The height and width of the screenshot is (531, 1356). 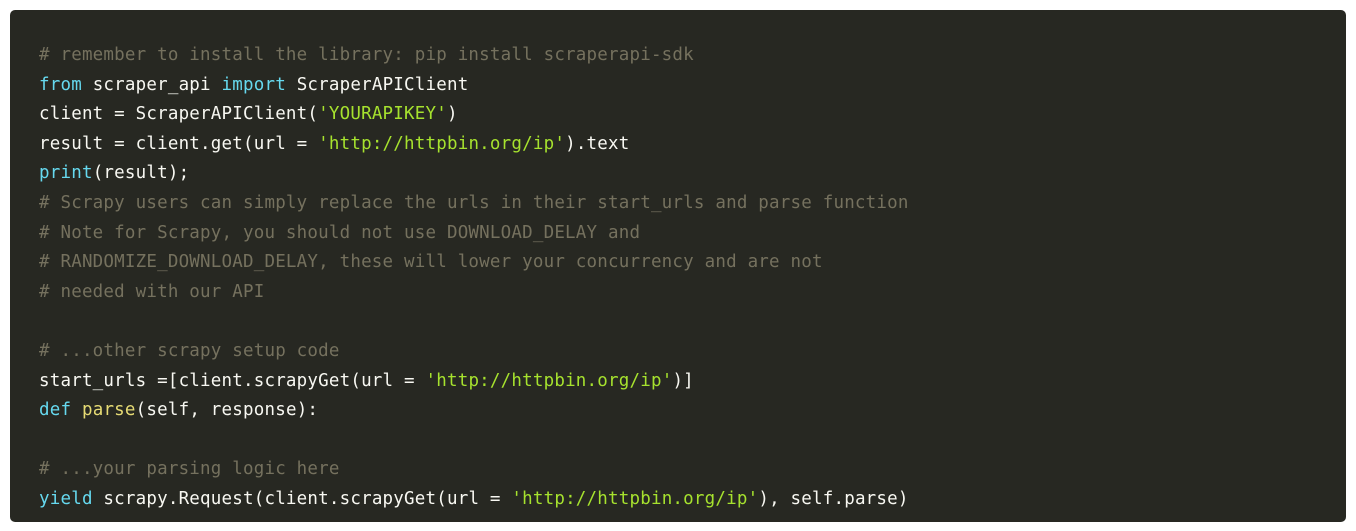 What do you see at coordinates (152, 291) in the screenshot?
I see `code-token-comment: # needed with our API` at bounding box center [152, 291].